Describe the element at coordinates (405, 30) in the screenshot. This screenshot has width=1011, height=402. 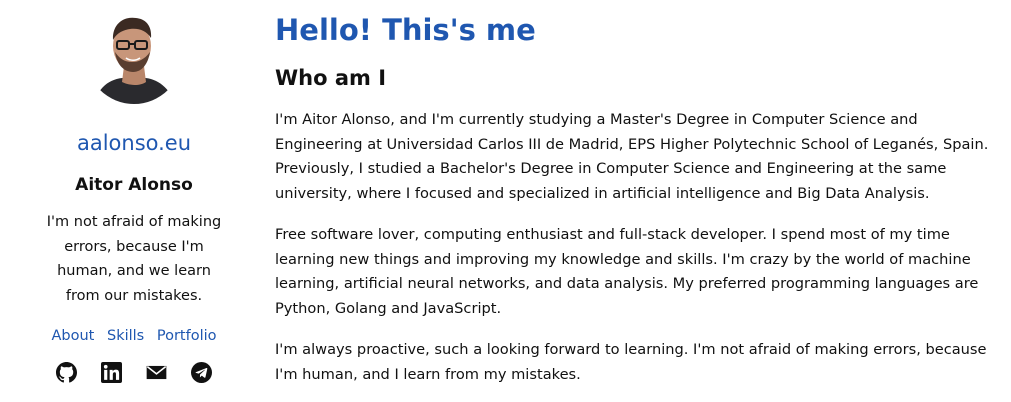
I see `page-title: Hello! This's me` at that location.